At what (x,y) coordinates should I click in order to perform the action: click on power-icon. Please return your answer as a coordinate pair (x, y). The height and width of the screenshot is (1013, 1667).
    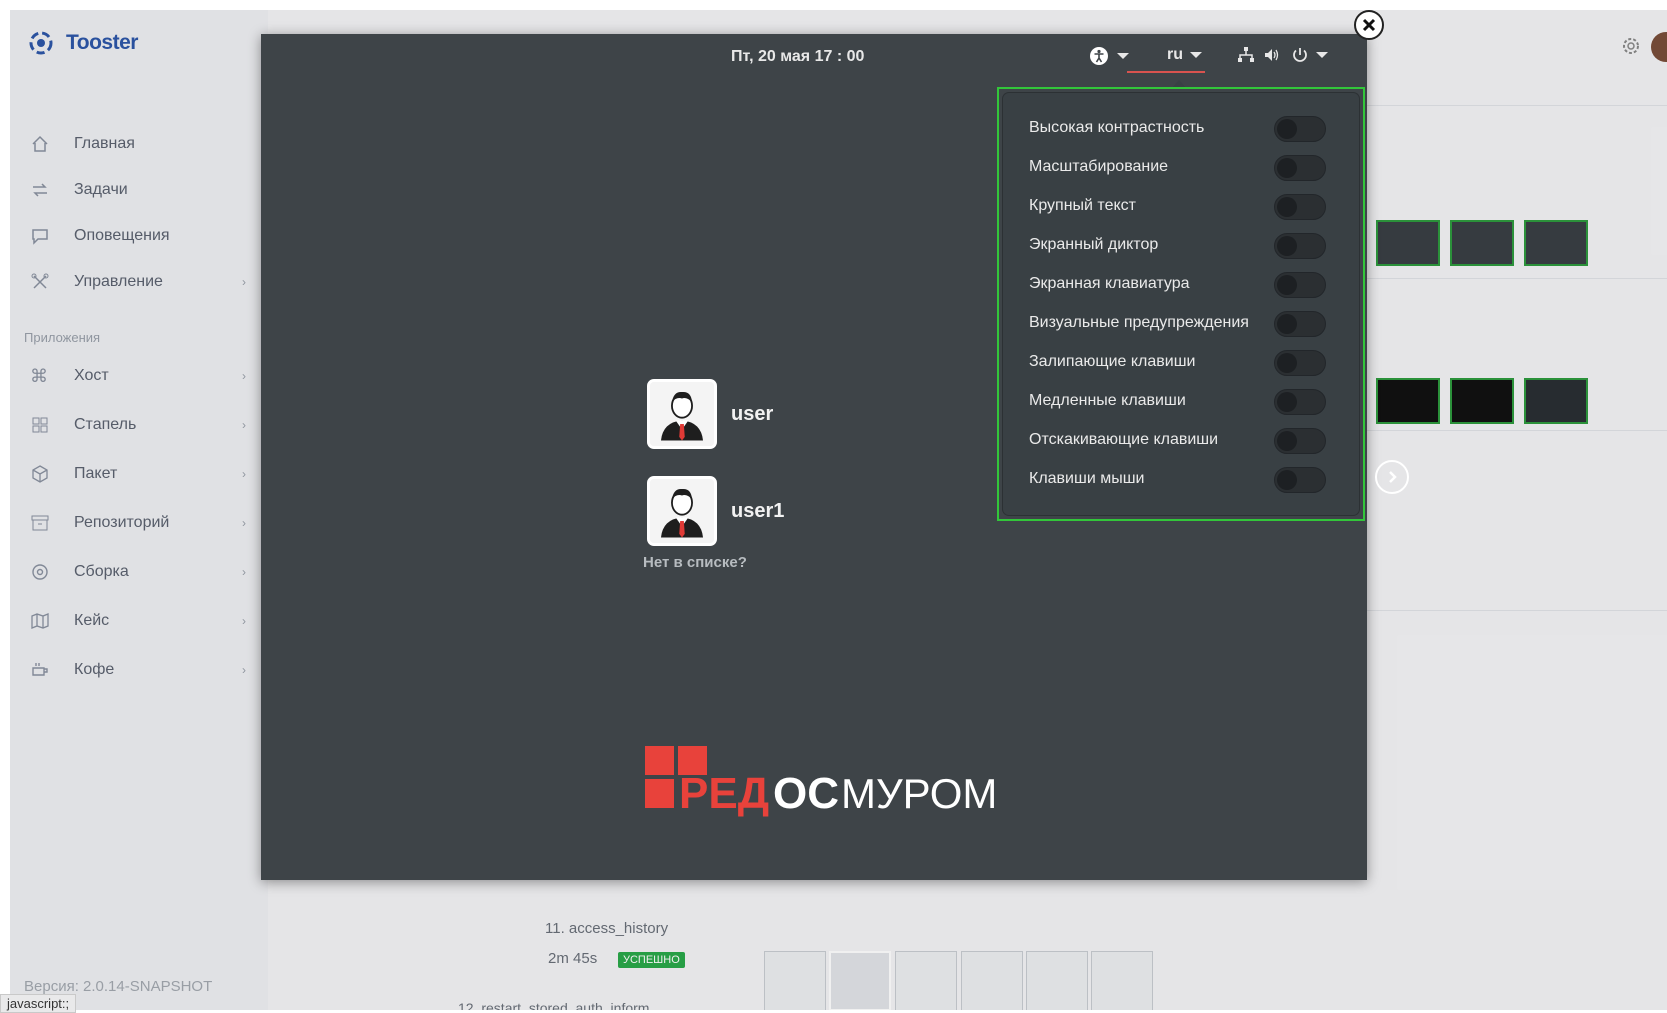
    Looking at the image, I should click on (1300, 55).